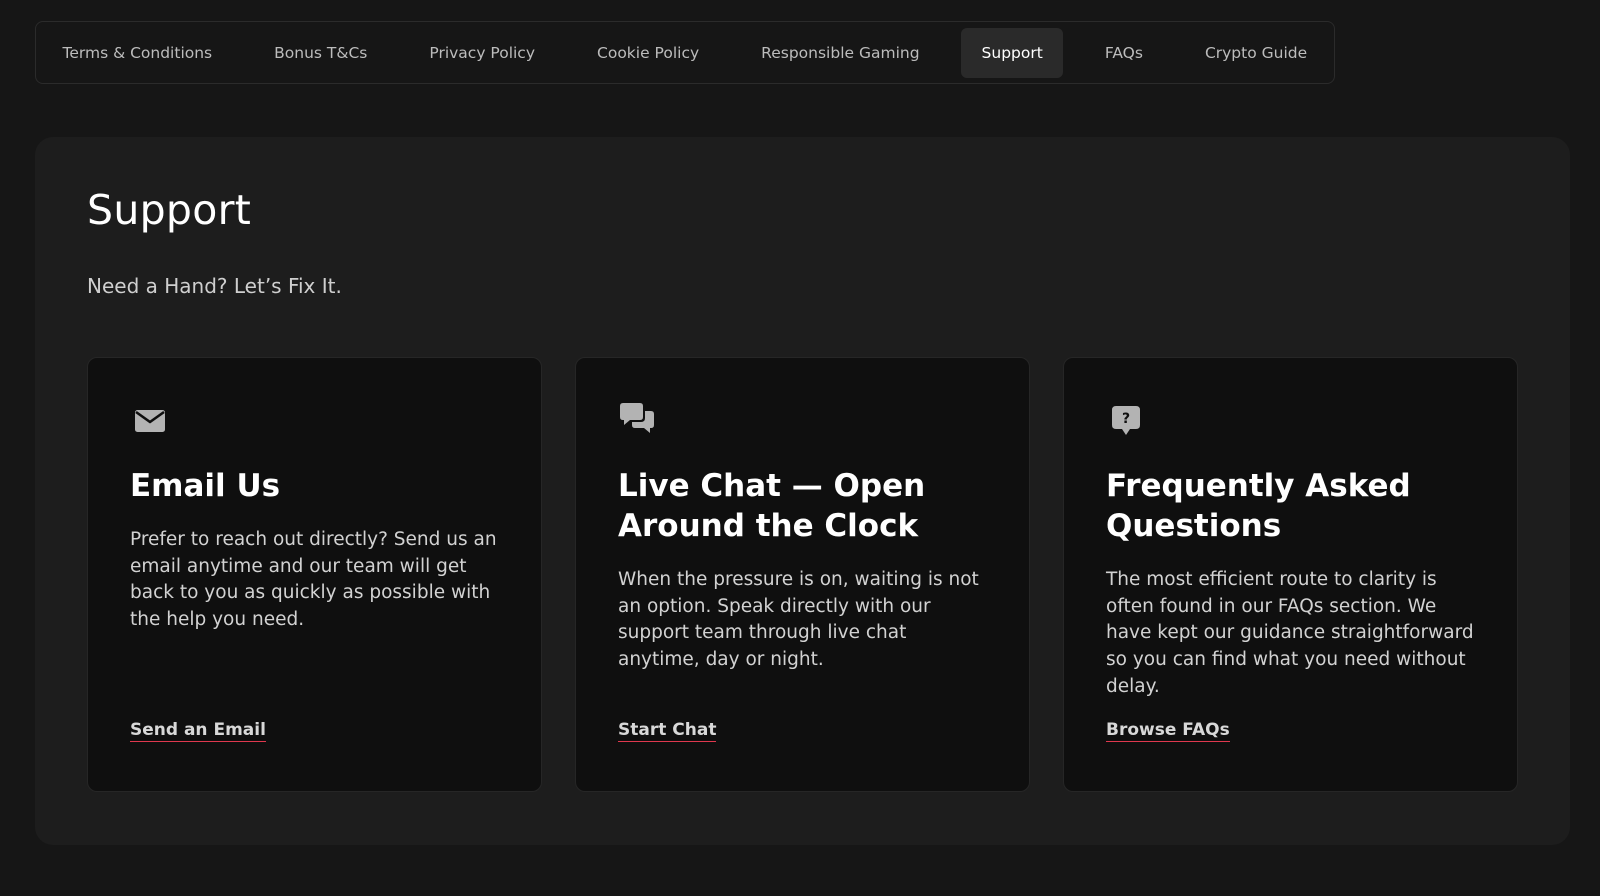 The height and width of the screenshot is (896, 1600). What do you see at coordinates (1123, 53) in the screenshot?
I see `tab-faqs: FAQs` at bounding box center [1123, 53].